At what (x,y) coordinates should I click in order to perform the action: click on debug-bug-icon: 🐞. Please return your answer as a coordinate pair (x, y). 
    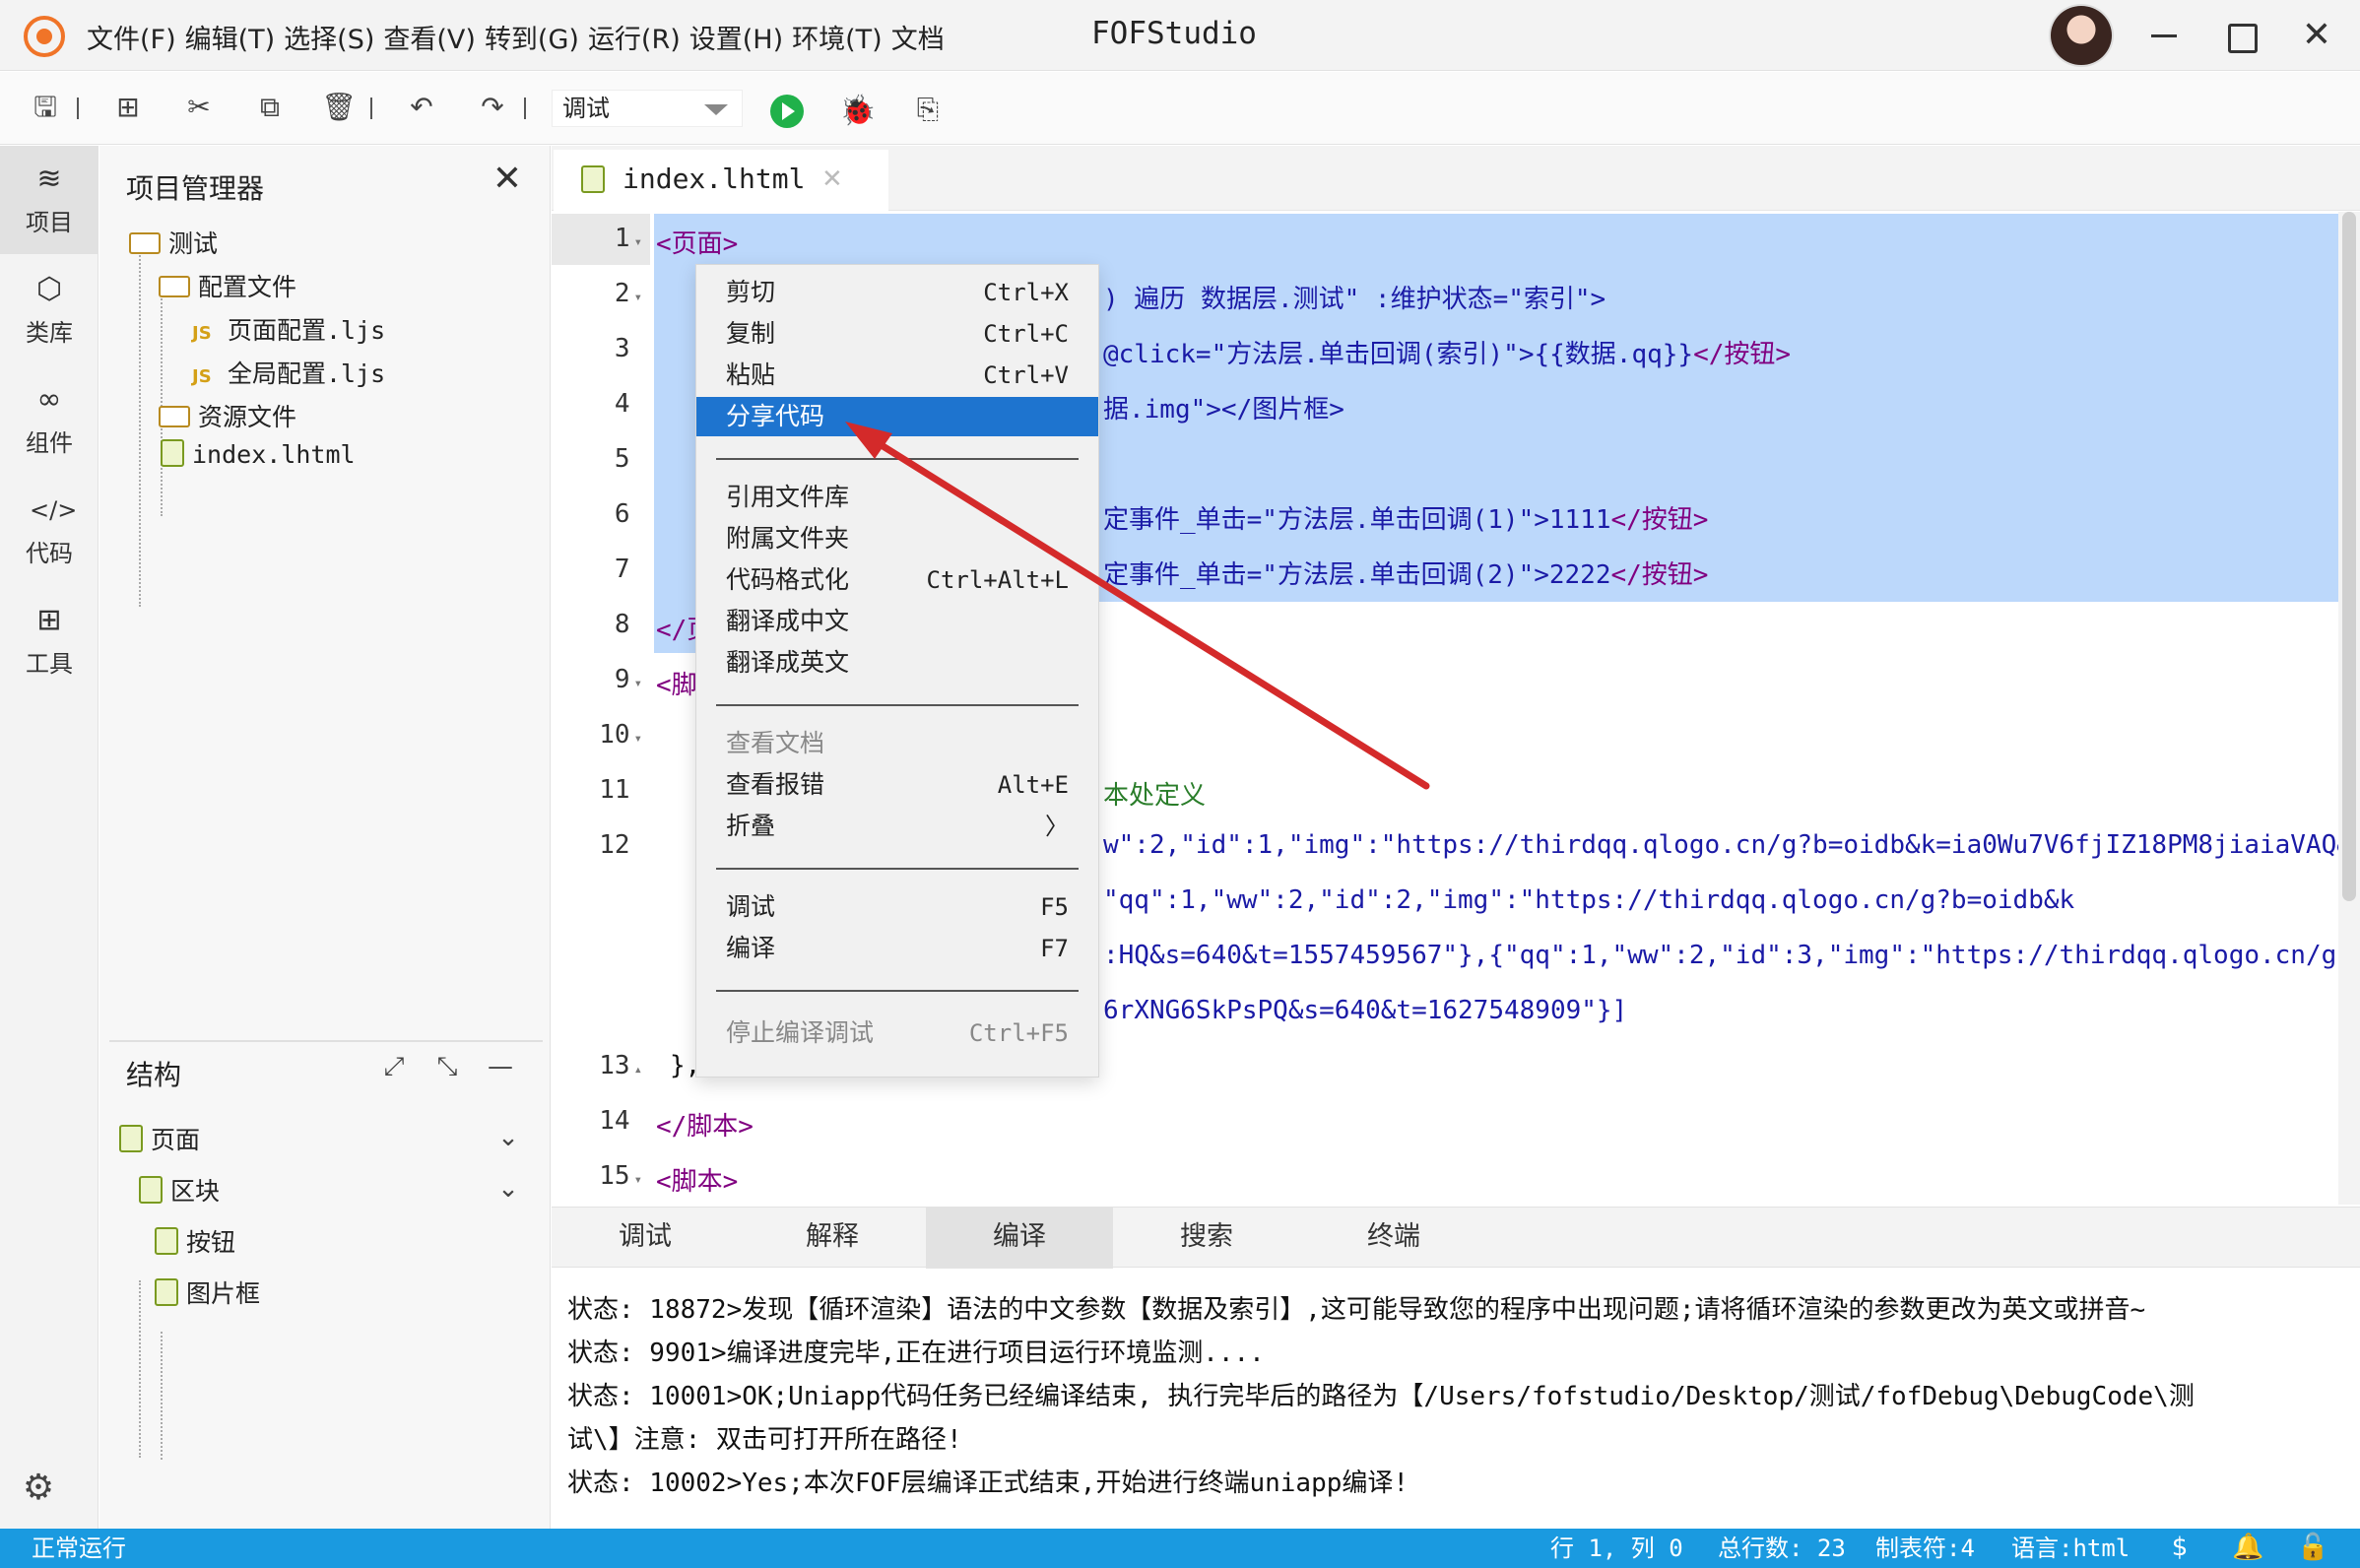
    Looking at the image, I should click on (858, 112).